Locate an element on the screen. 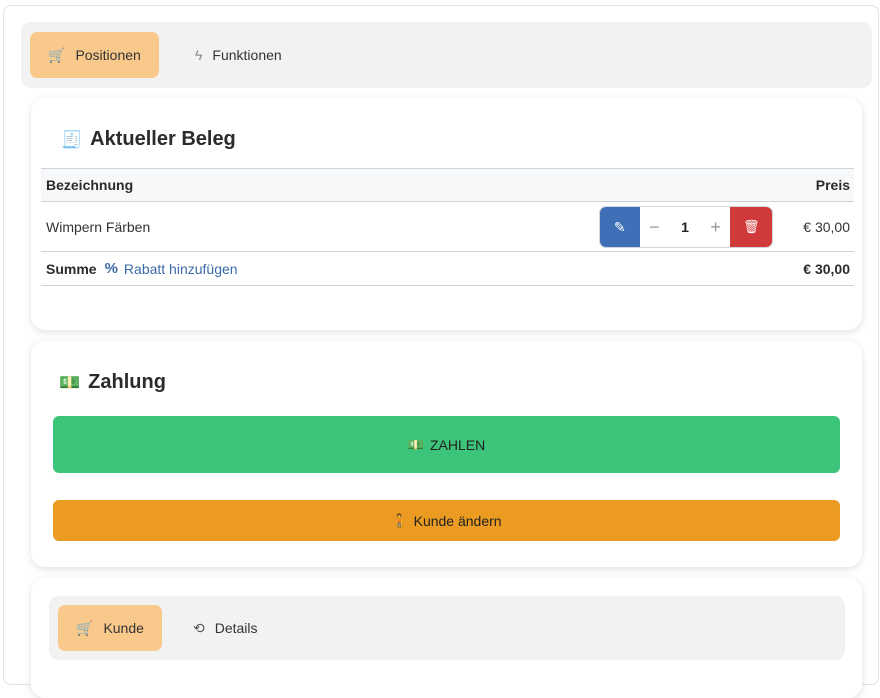 The height and width of the screenshot is (698, 880). edit-icon: ✎ is located at coordinates (619, 226).